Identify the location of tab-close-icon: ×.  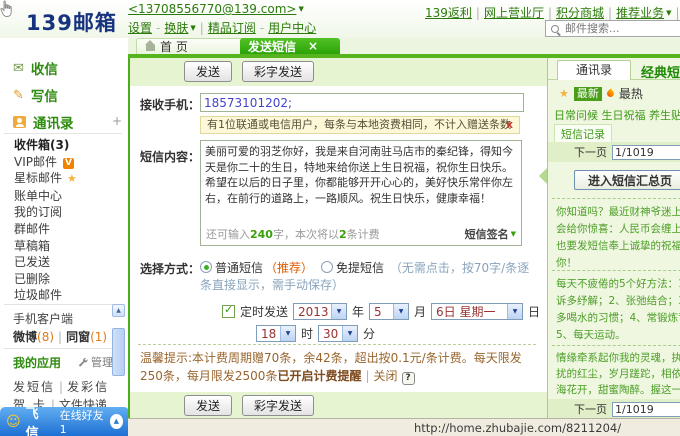
(313, 46).